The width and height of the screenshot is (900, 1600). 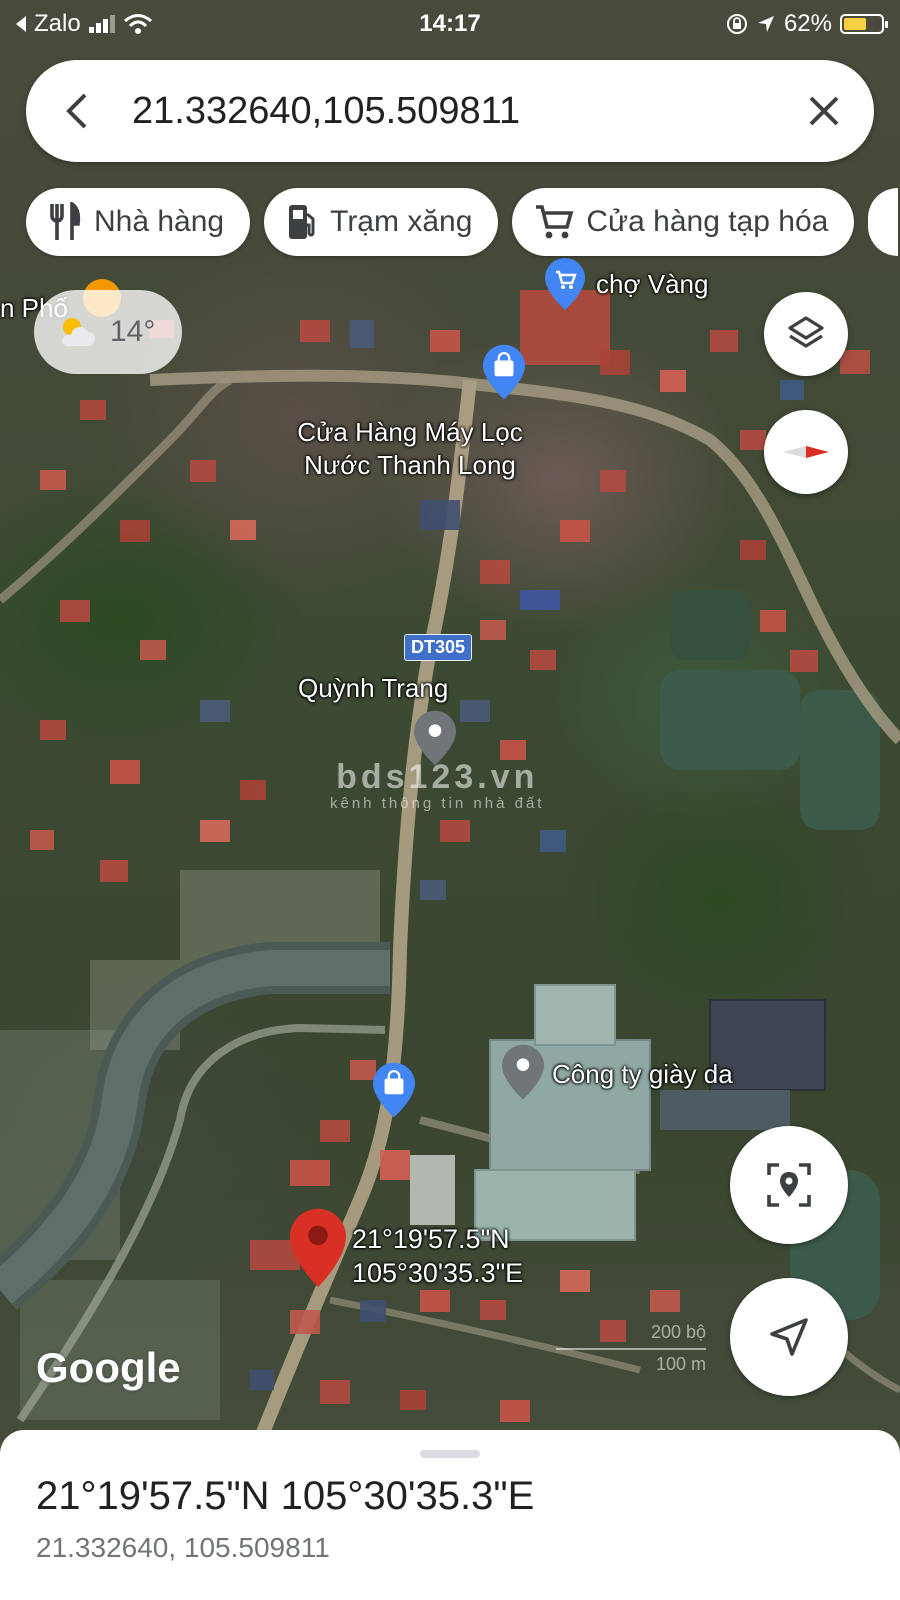 I want to click on chip-gas-stations: Trạm xăng, so click(x=381, y=222).